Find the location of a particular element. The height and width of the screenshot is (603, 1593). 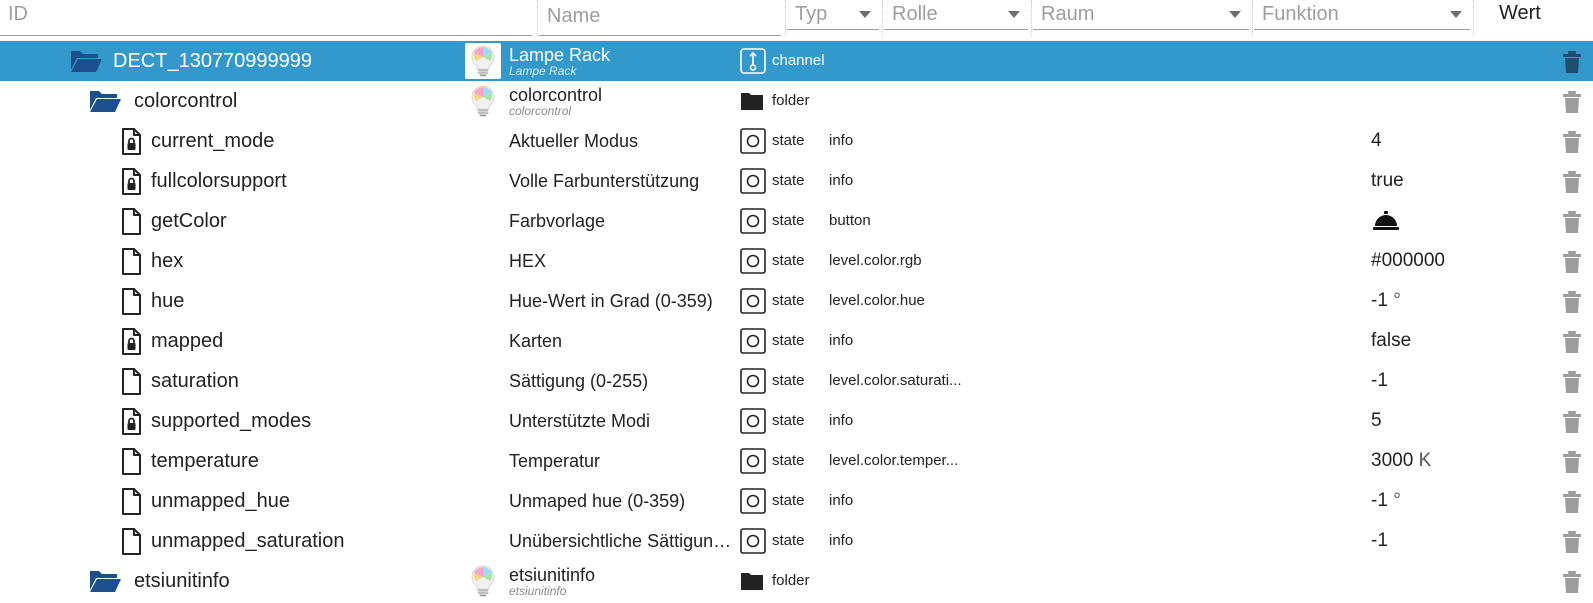

function-filter-select: Funktion is located at coordinates (1362, 15).